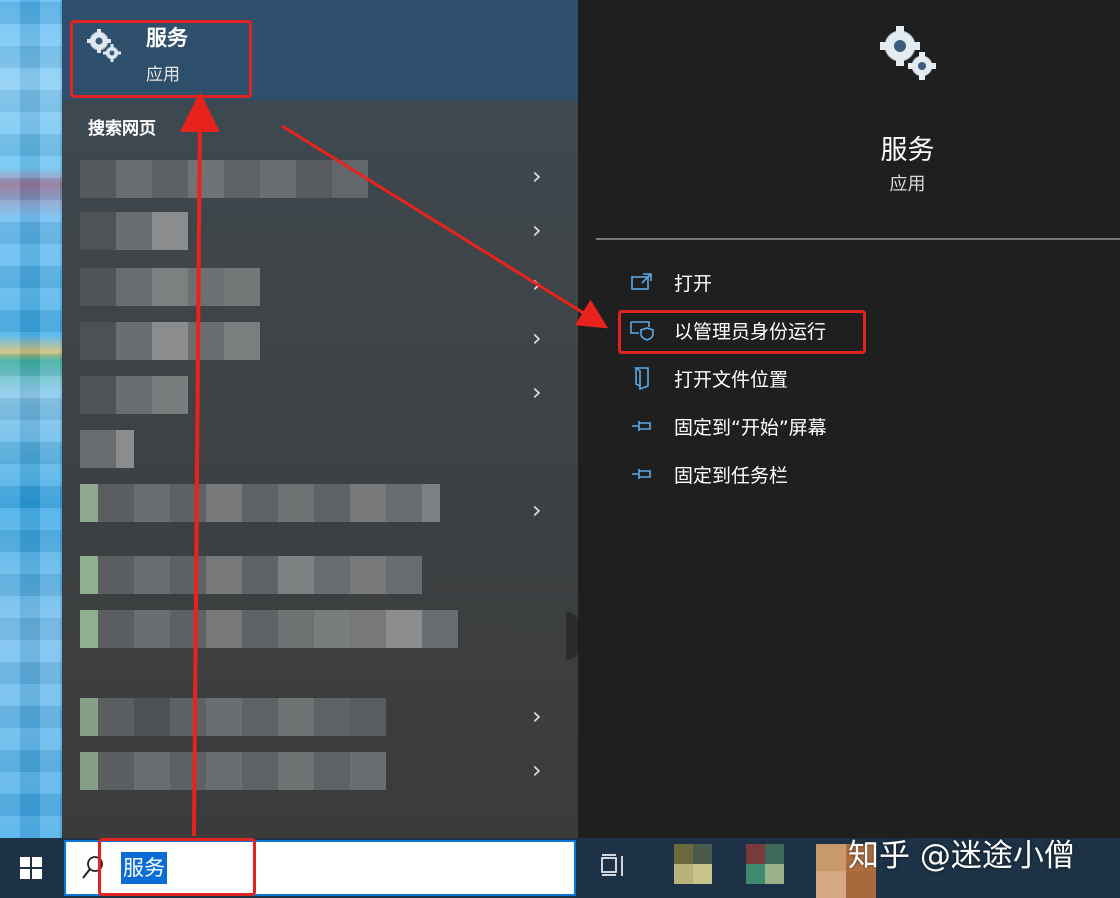 The image size is (1120, 898). What do you see at coordinates (731, 475) in the screenshot?
I see `action-label: 固定到任务栏` at bounding box center [731, 475].